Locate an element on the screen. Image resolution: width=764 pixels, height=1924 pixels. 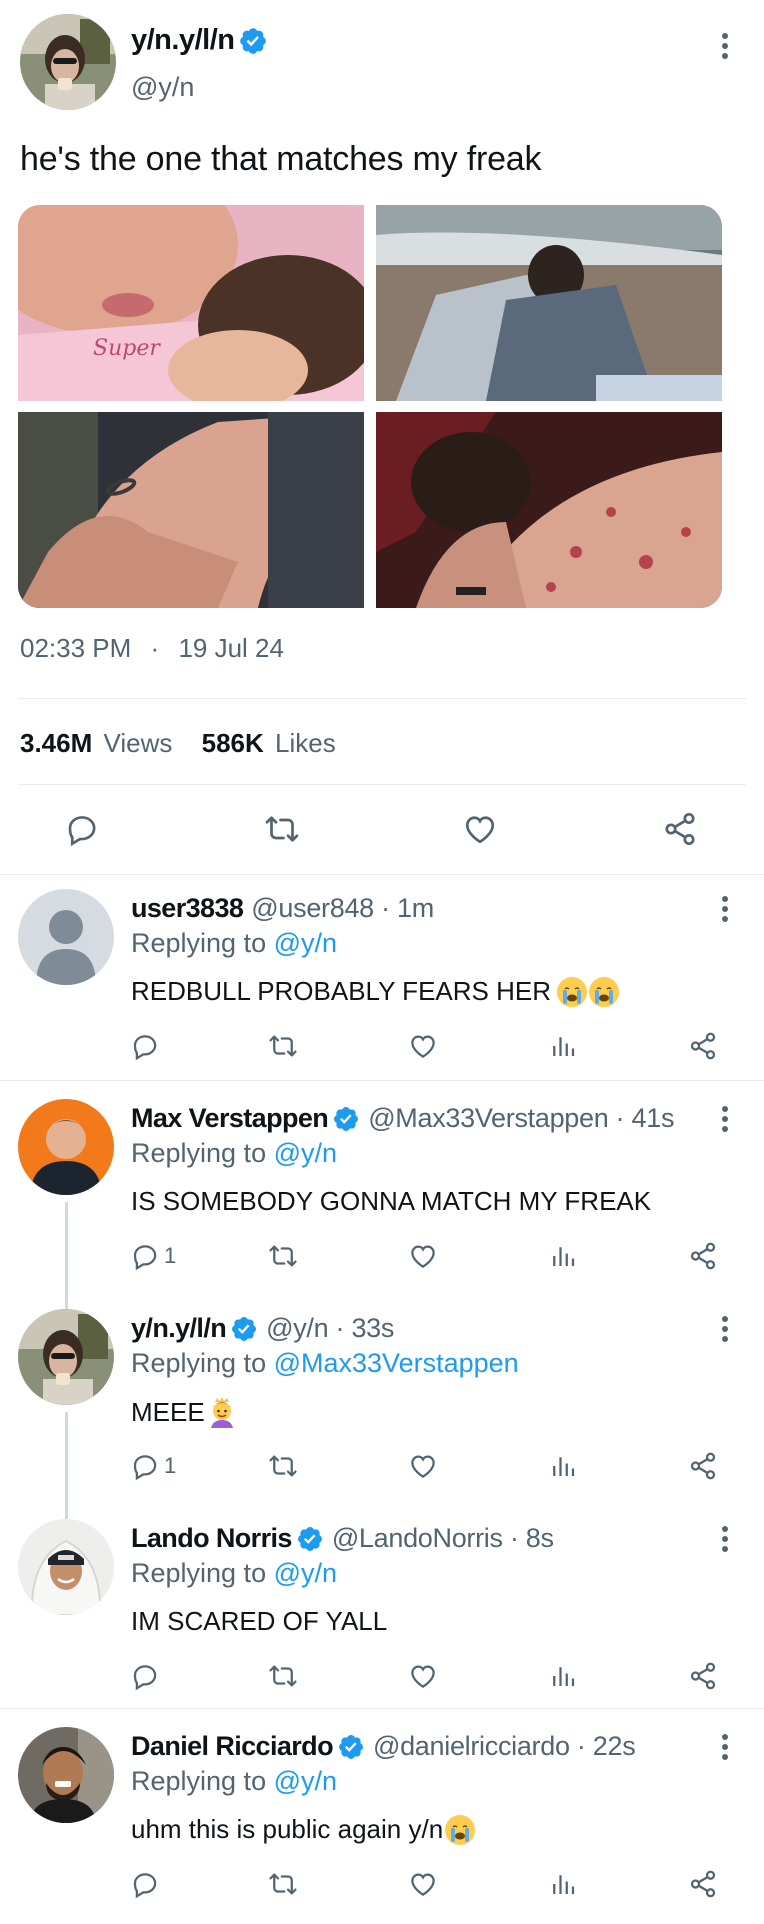
reply-author-line: user3838 @user848 · 1m is located at coordinates (282, 908).